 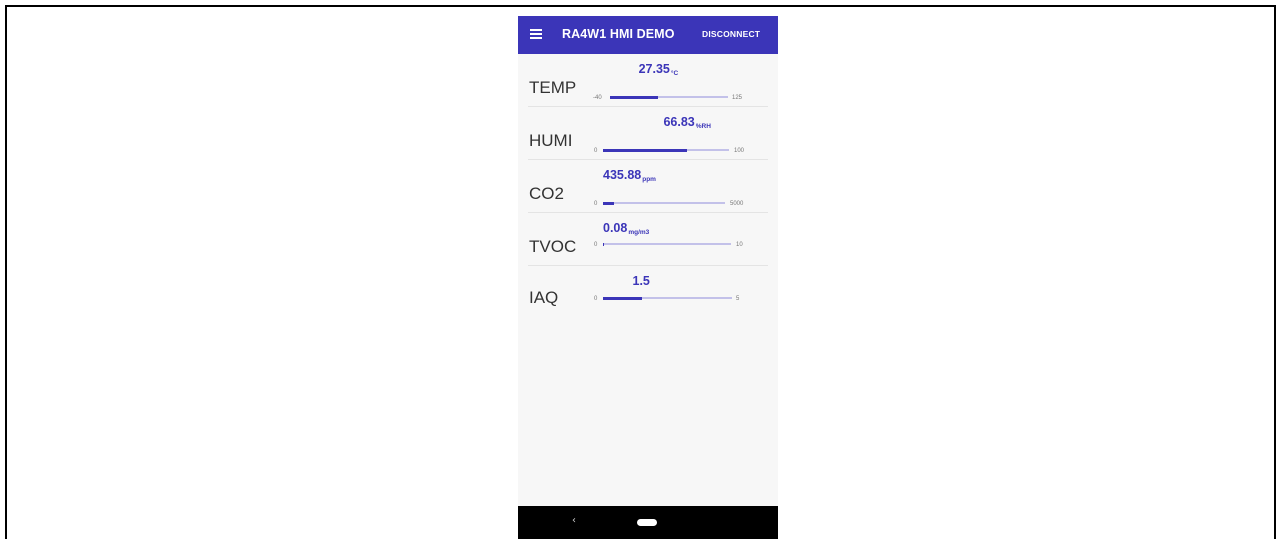 I want to click on sensor-value: 27.35°C, so click(x=658, y=69).